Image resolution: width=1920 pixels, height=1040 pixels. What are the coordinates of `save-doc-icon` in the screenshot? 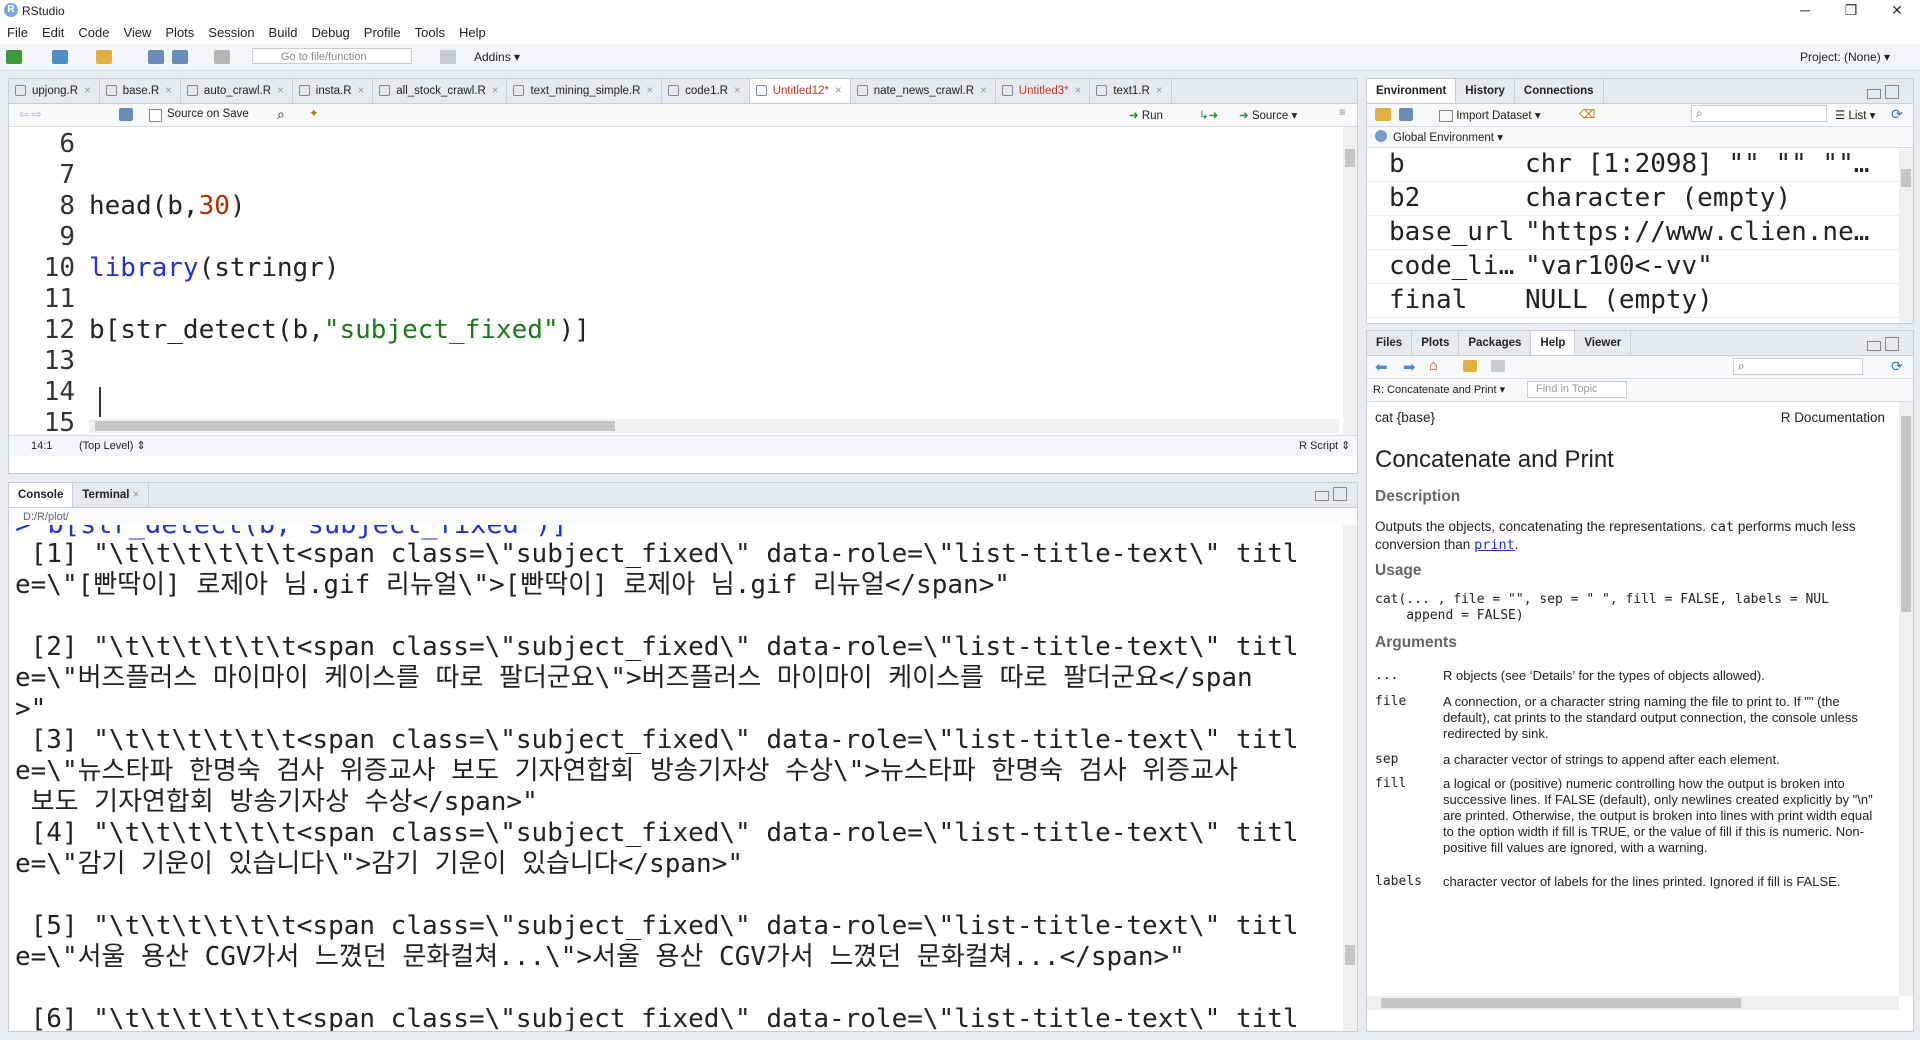 It's located at (126, 114).